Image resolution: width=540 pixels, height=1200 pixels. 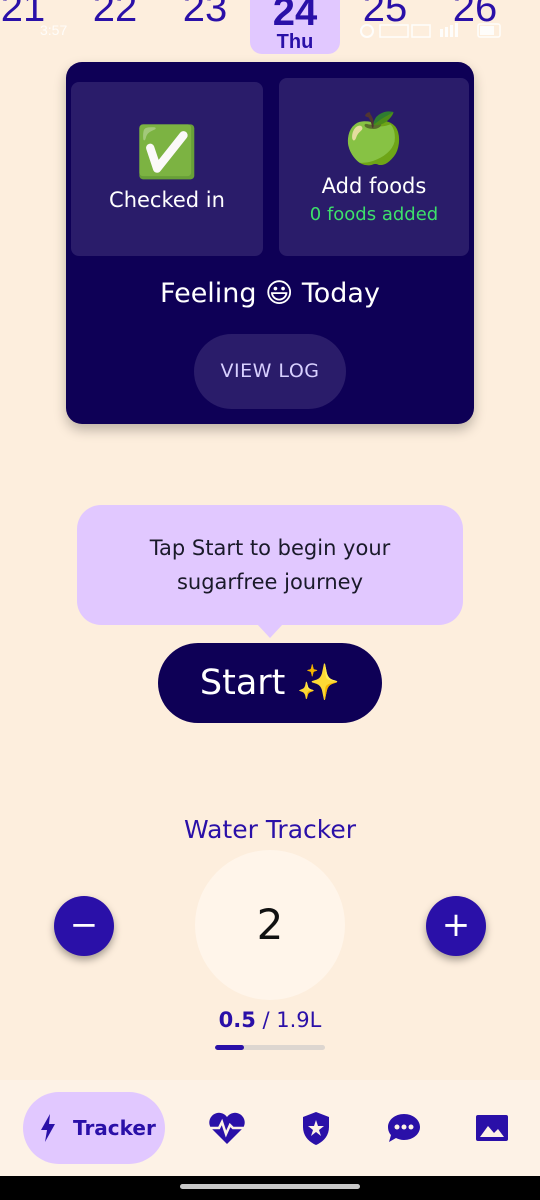 I want to click on tooltip-line: sugarfree journey, so click(x=270, y=582).